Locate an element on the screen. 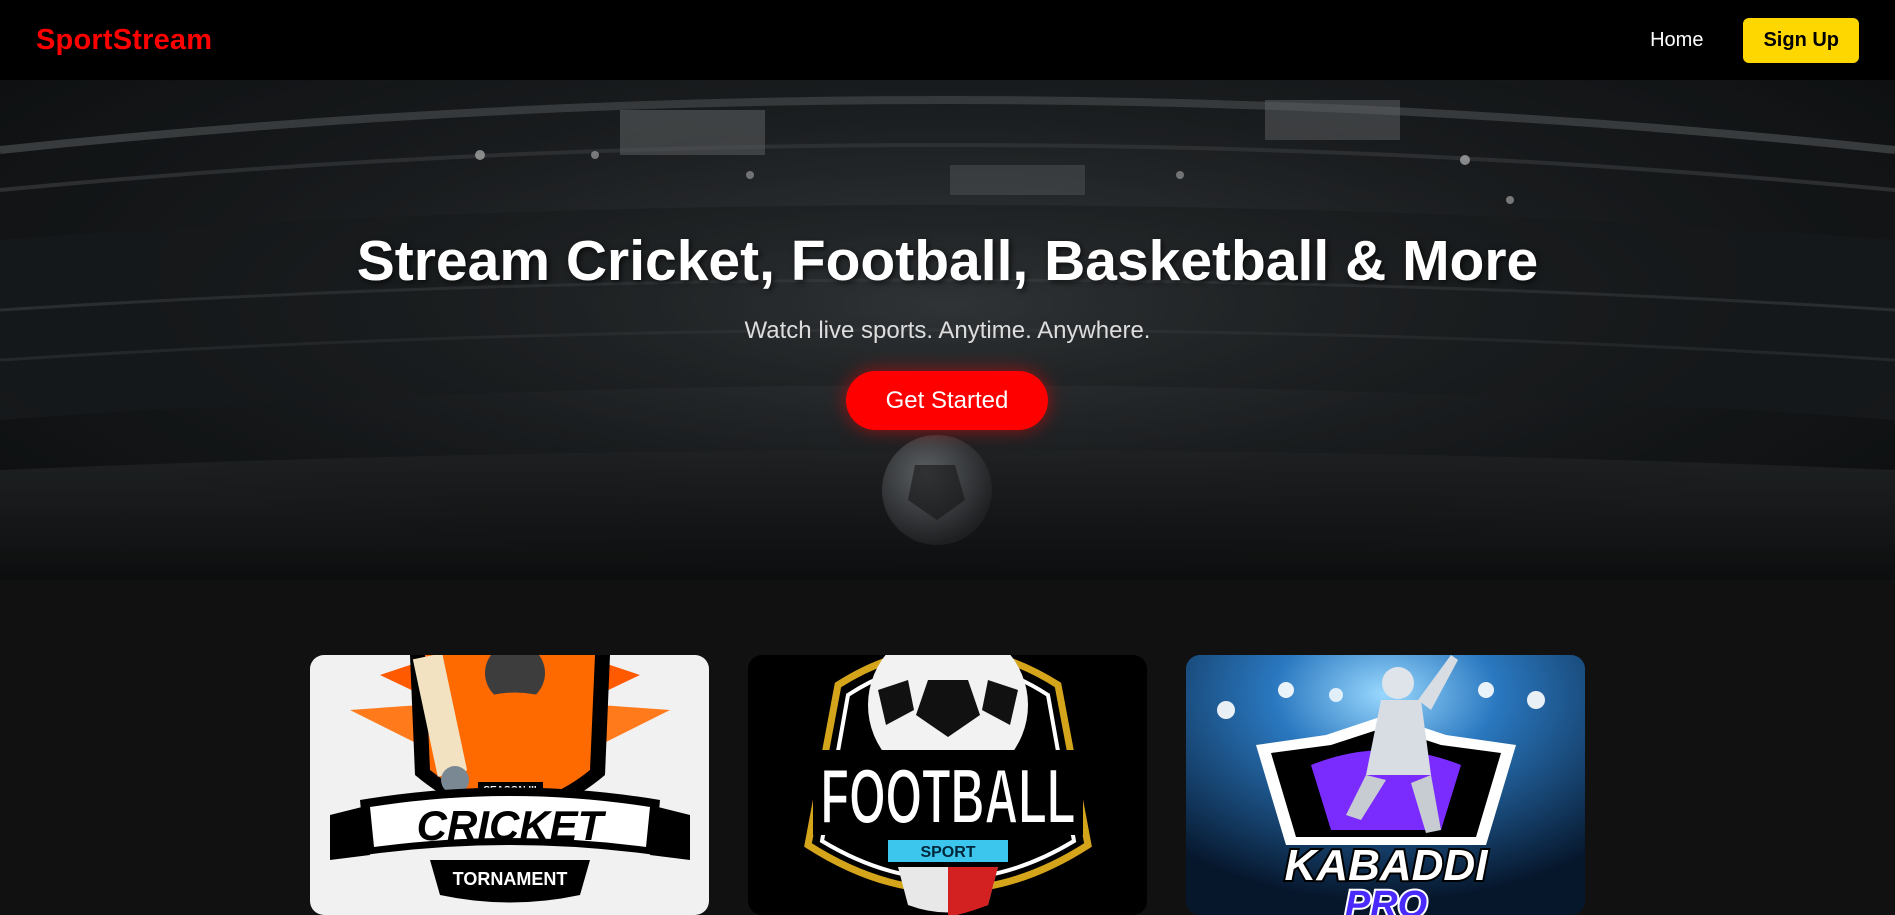  football-logo-image: FOOTBALL SPORT is located at coordinates (948, 785).